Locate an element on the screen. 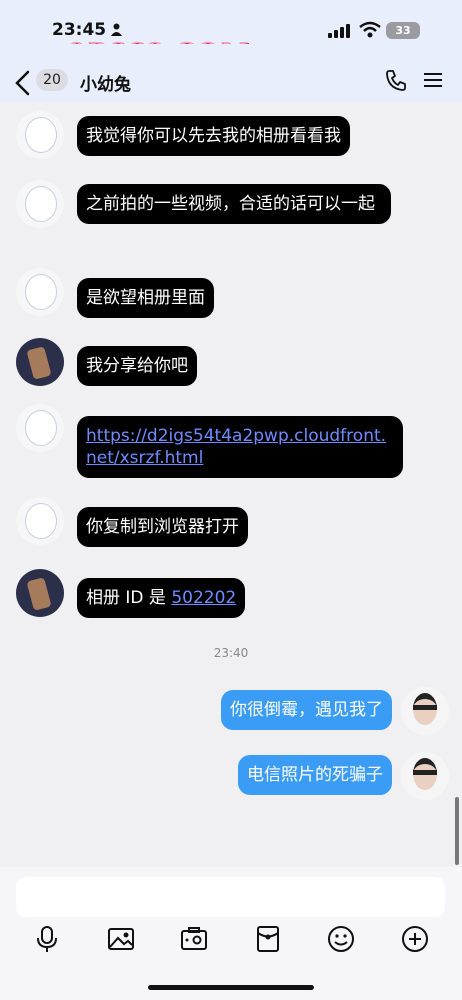 The image size is (462, 1000). message-input is located at coordinates (230, 897).